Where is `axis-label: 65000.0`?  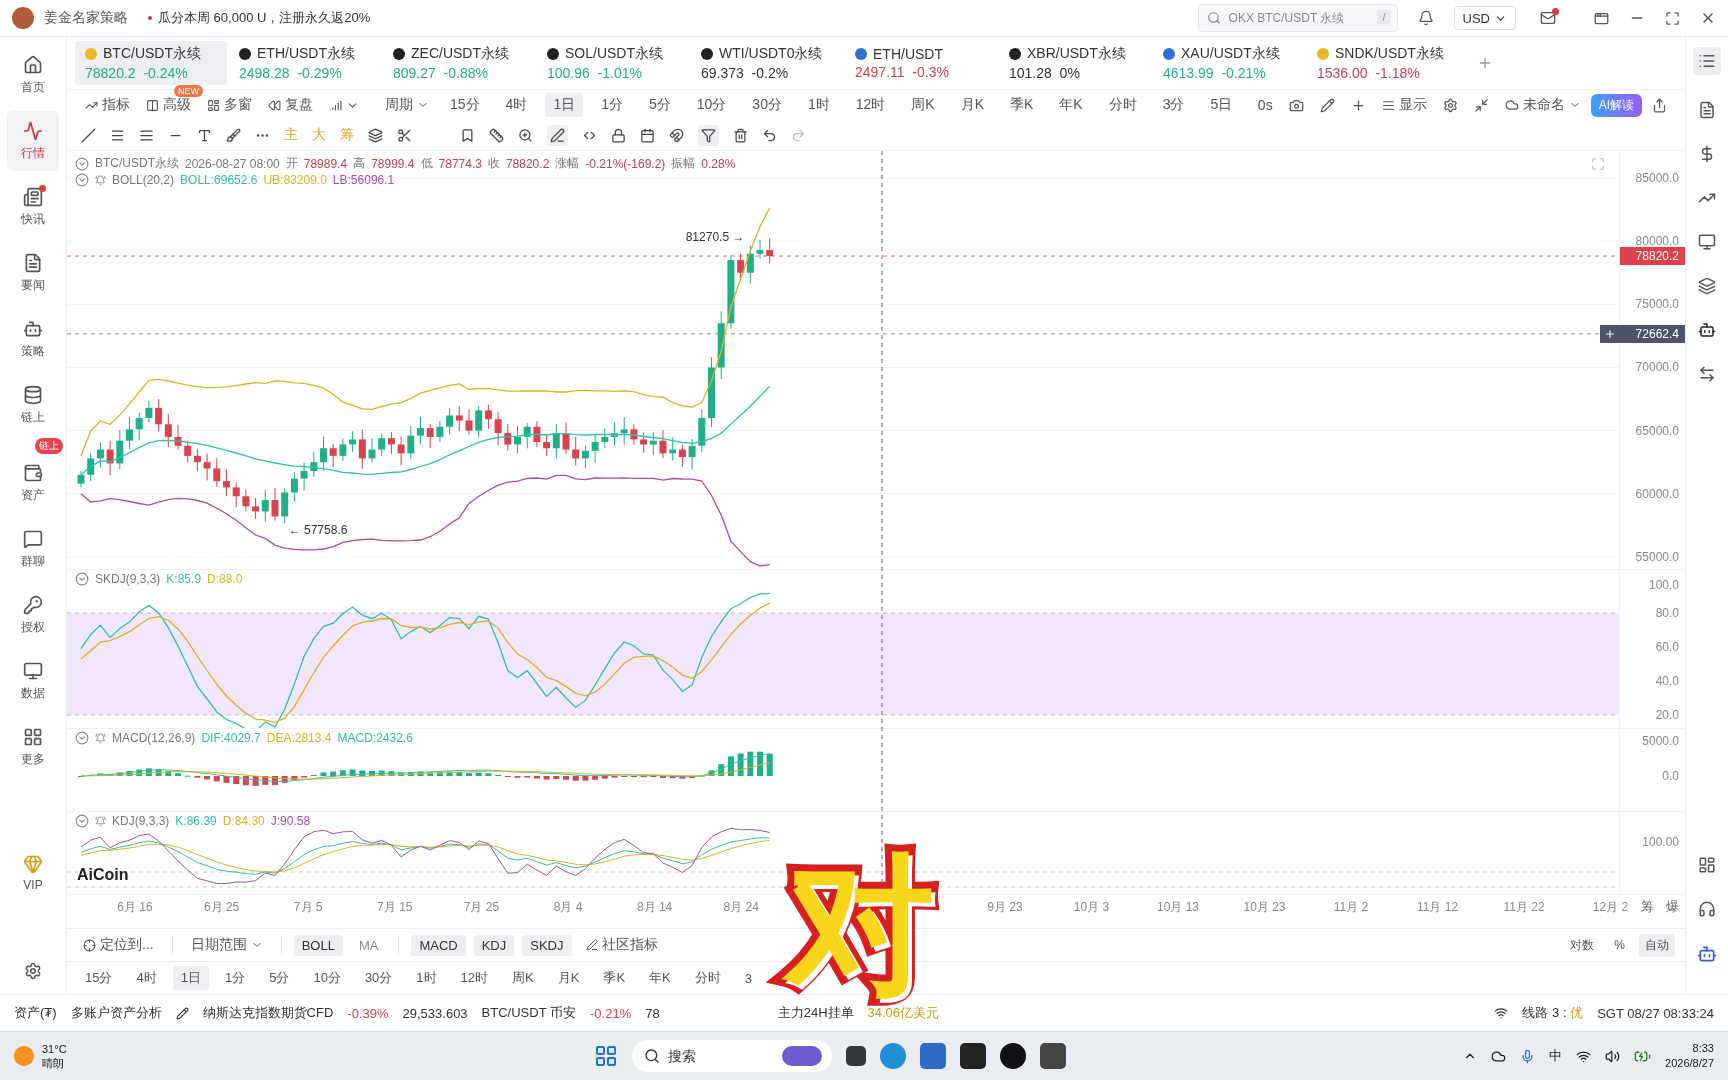 axis-label: 65000.0 is located at coordinates (1657, 430).